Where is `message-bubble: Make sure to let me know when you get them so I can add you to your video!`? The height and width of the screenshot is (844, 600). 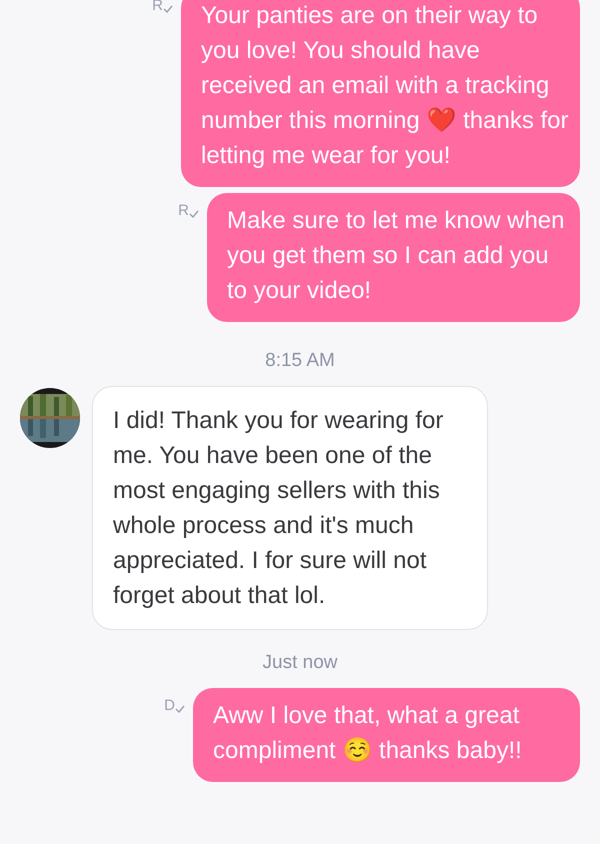
message-bubble: Make sure to let me know when you get them so I can add you to your video! is located at coordinates (393, 257).